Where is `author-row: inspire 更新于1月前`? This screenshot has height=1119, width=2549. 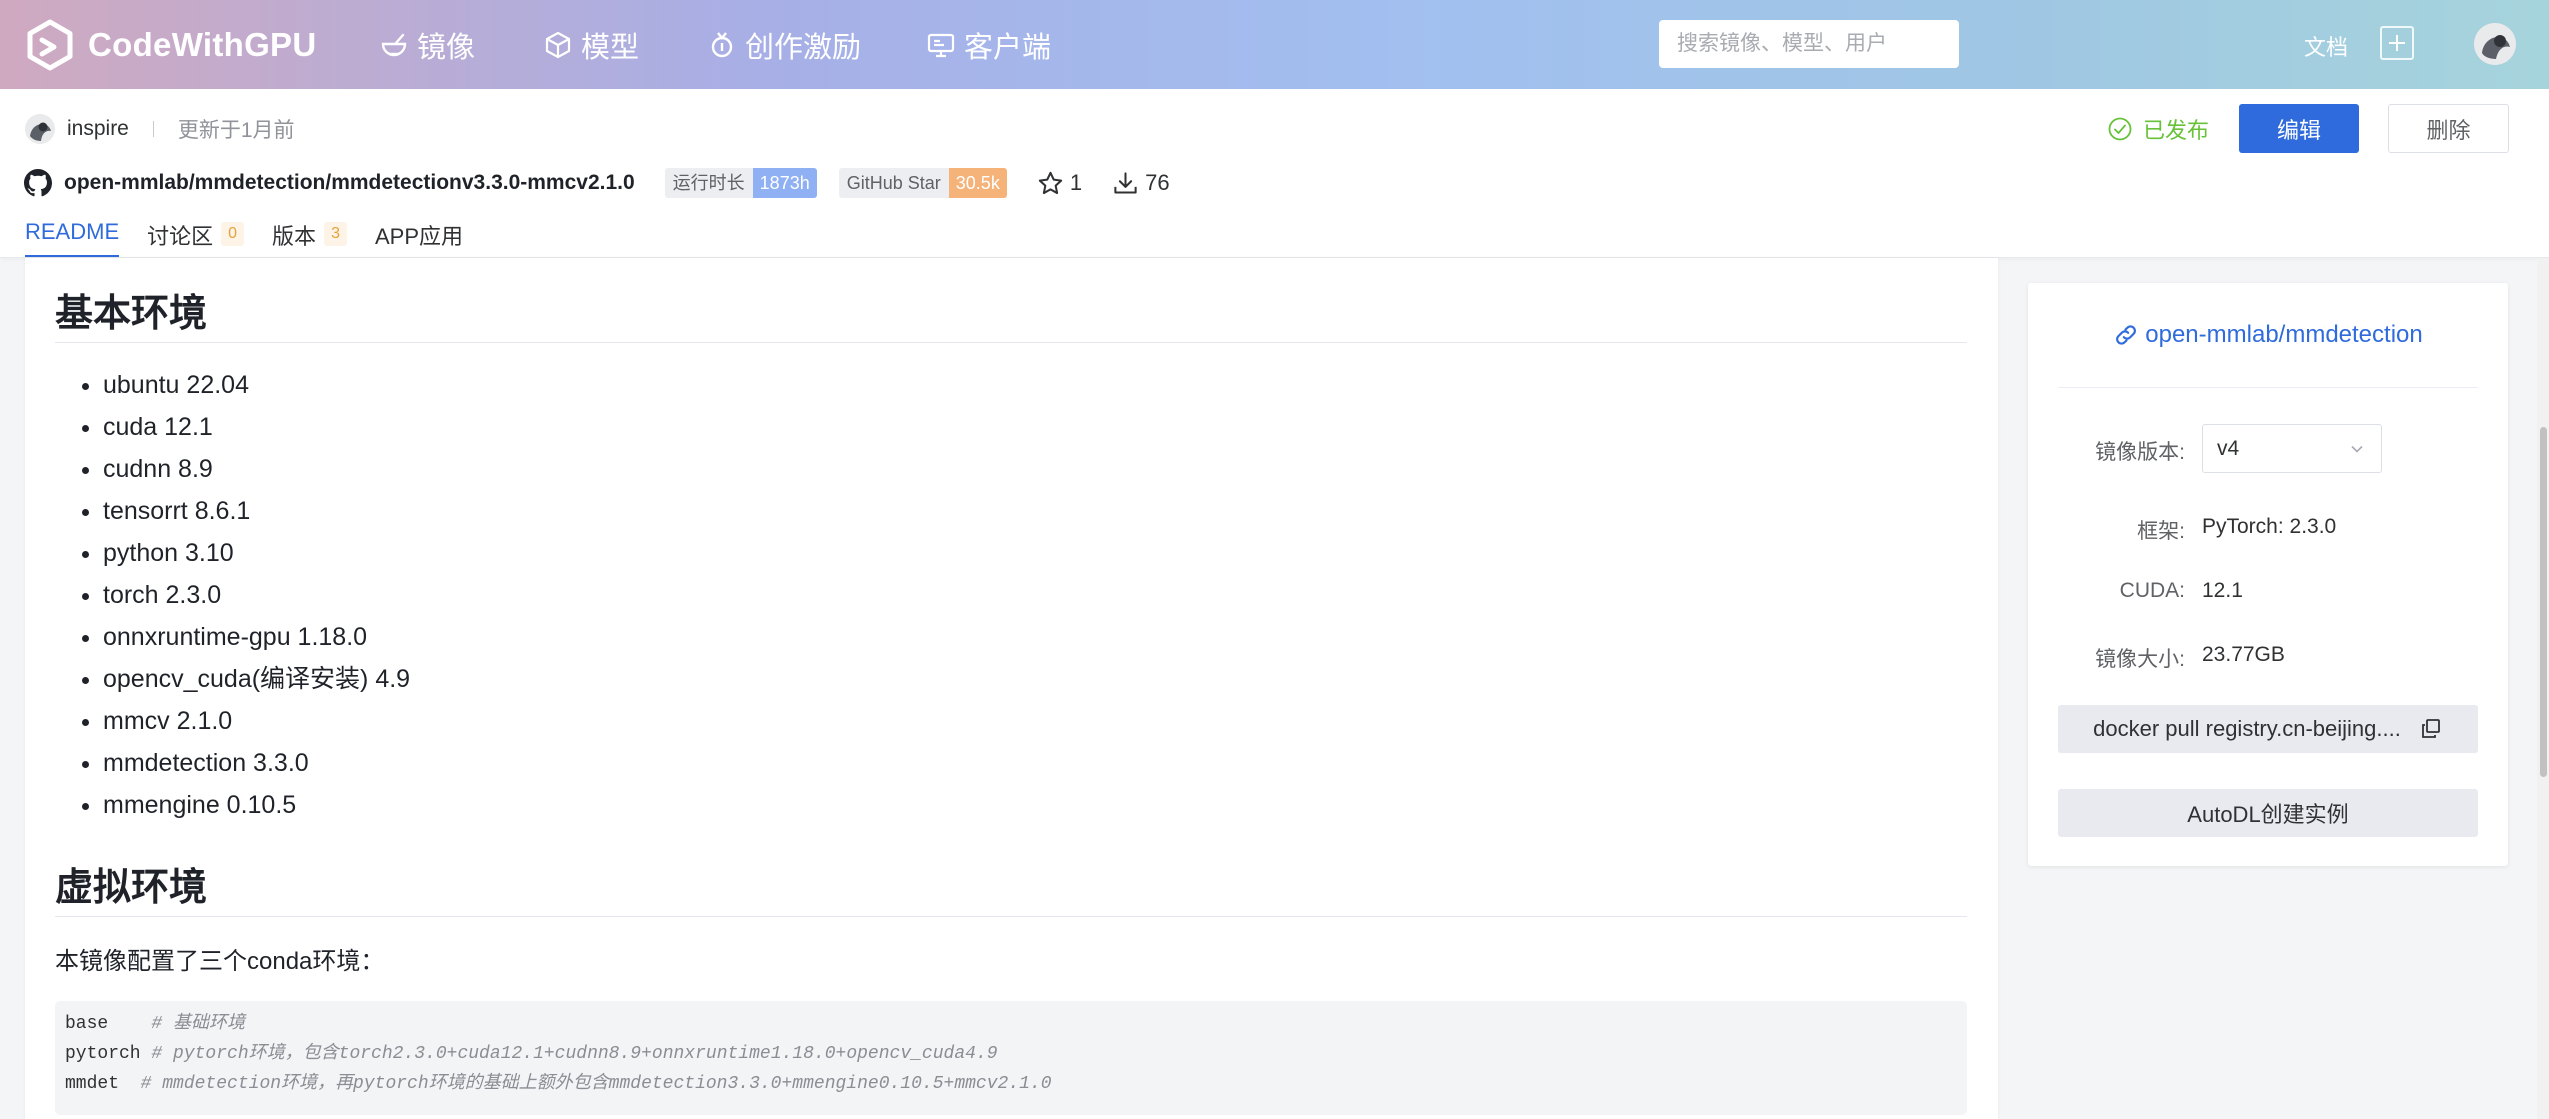
author-row: inspire 更新于1月前 is located at coordinates (160, 129).